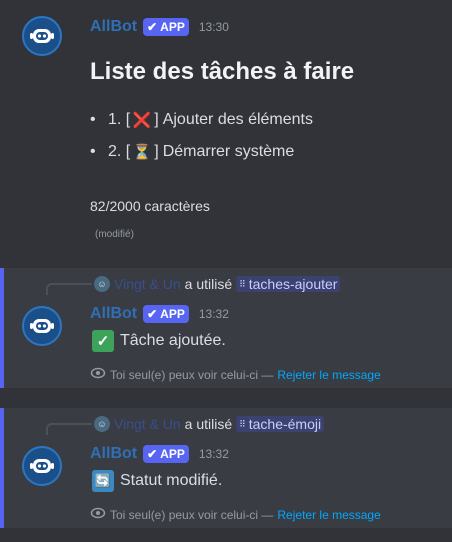  I want to click on timestamp: 13:30, so click(213, 27).